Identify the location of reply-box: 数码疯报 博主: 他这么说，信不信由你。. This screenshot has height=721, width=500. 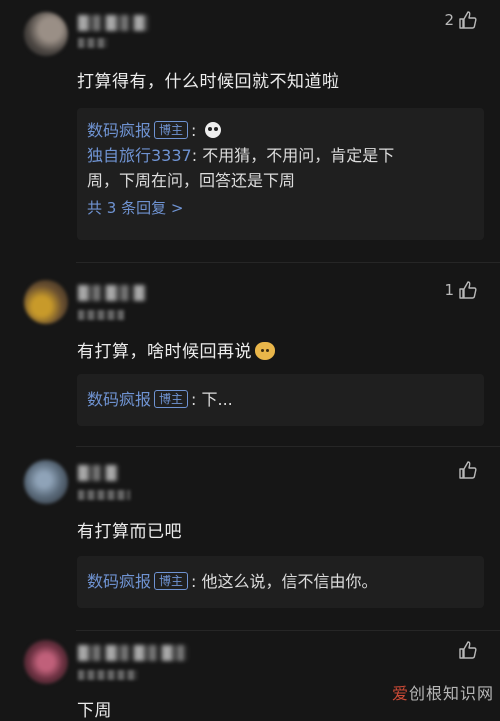
(280, 582).